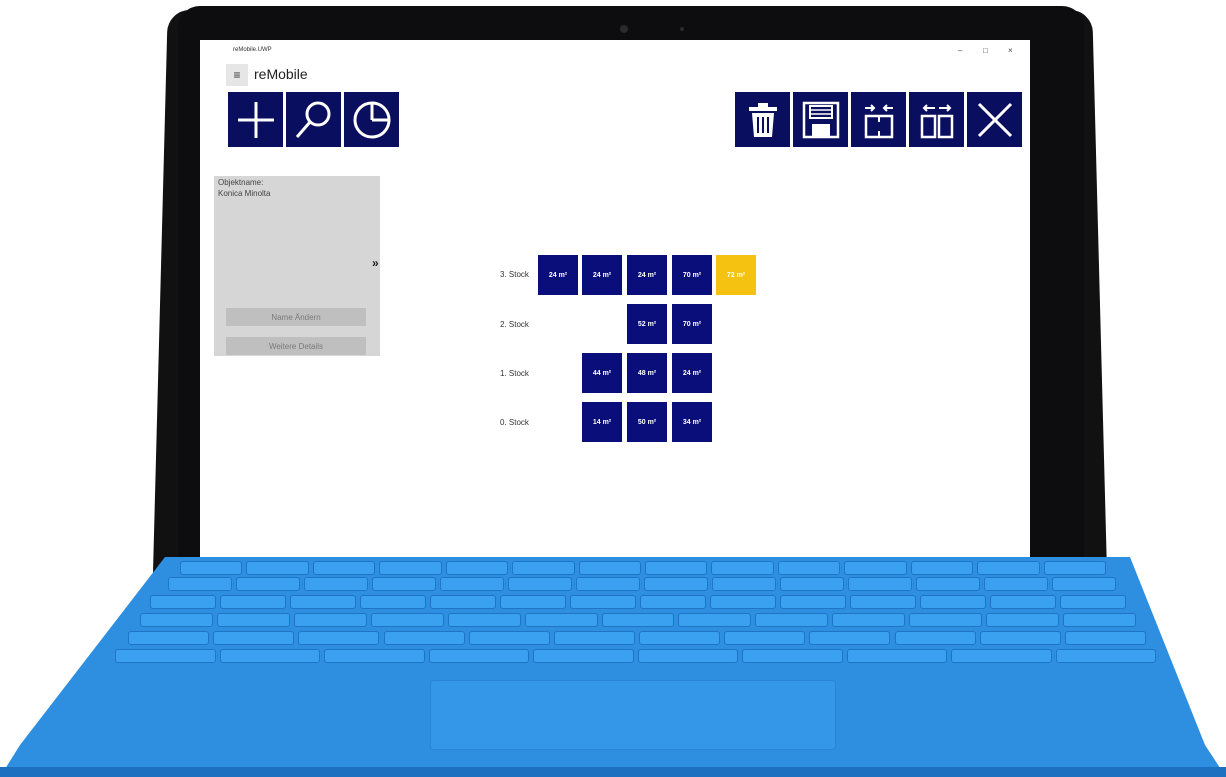 This screenshot has height=777, width=1226. What do you see at coordinates (985, 50) in the screenshot?
I see `maximize-button: □` at bounding box center [985, 50].